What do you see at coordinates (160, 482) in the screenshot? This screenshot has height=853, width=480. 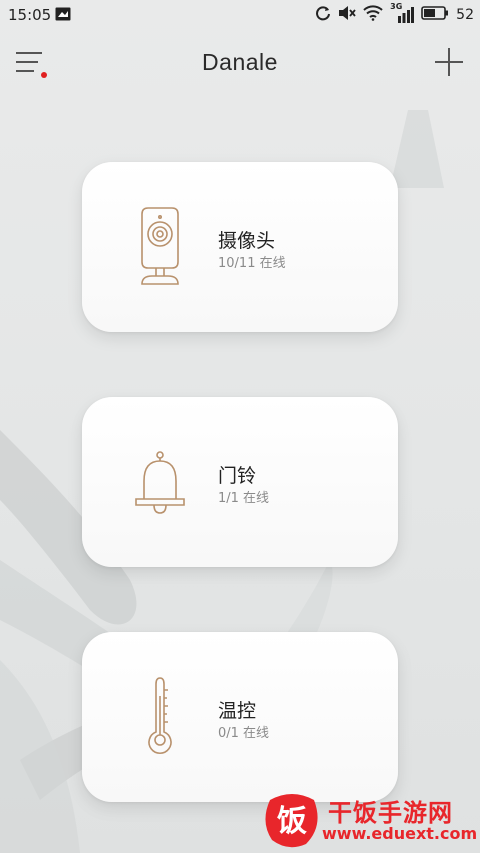 I see `bell-icon` at bounding box center [160, 482].